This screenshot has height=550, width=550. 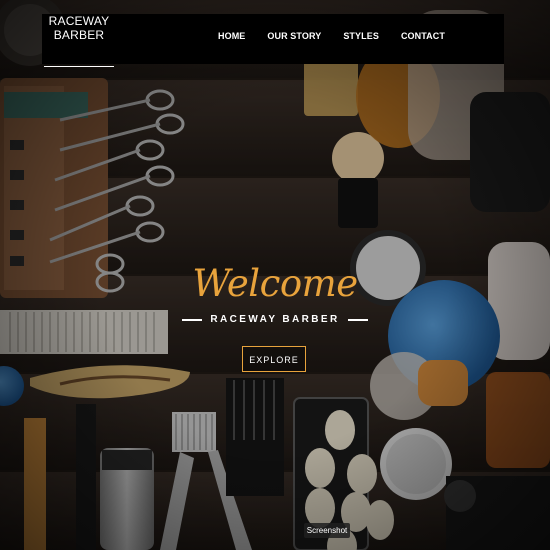 I want to click on subtitle-left-rule, so click(x=192, y=319).